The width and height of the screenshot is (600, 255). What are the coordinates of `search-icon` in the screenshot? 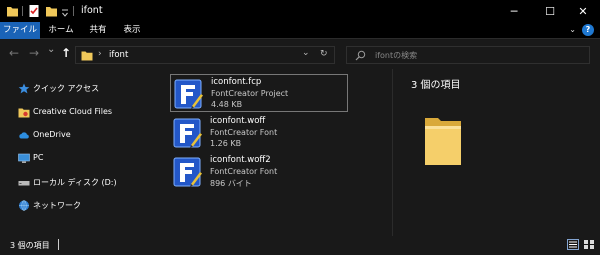 It's located at (360, 55).